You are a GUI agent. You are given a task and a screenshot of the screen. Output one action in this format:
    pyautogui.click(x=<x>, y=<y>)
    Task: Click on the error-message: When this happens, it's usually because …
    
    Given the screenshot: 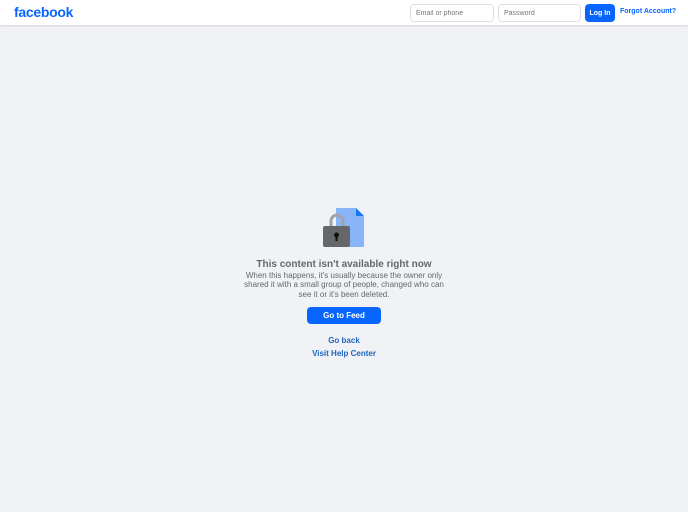 What is the action you would take?
    pyautogui.click(x=344, y=285)
    